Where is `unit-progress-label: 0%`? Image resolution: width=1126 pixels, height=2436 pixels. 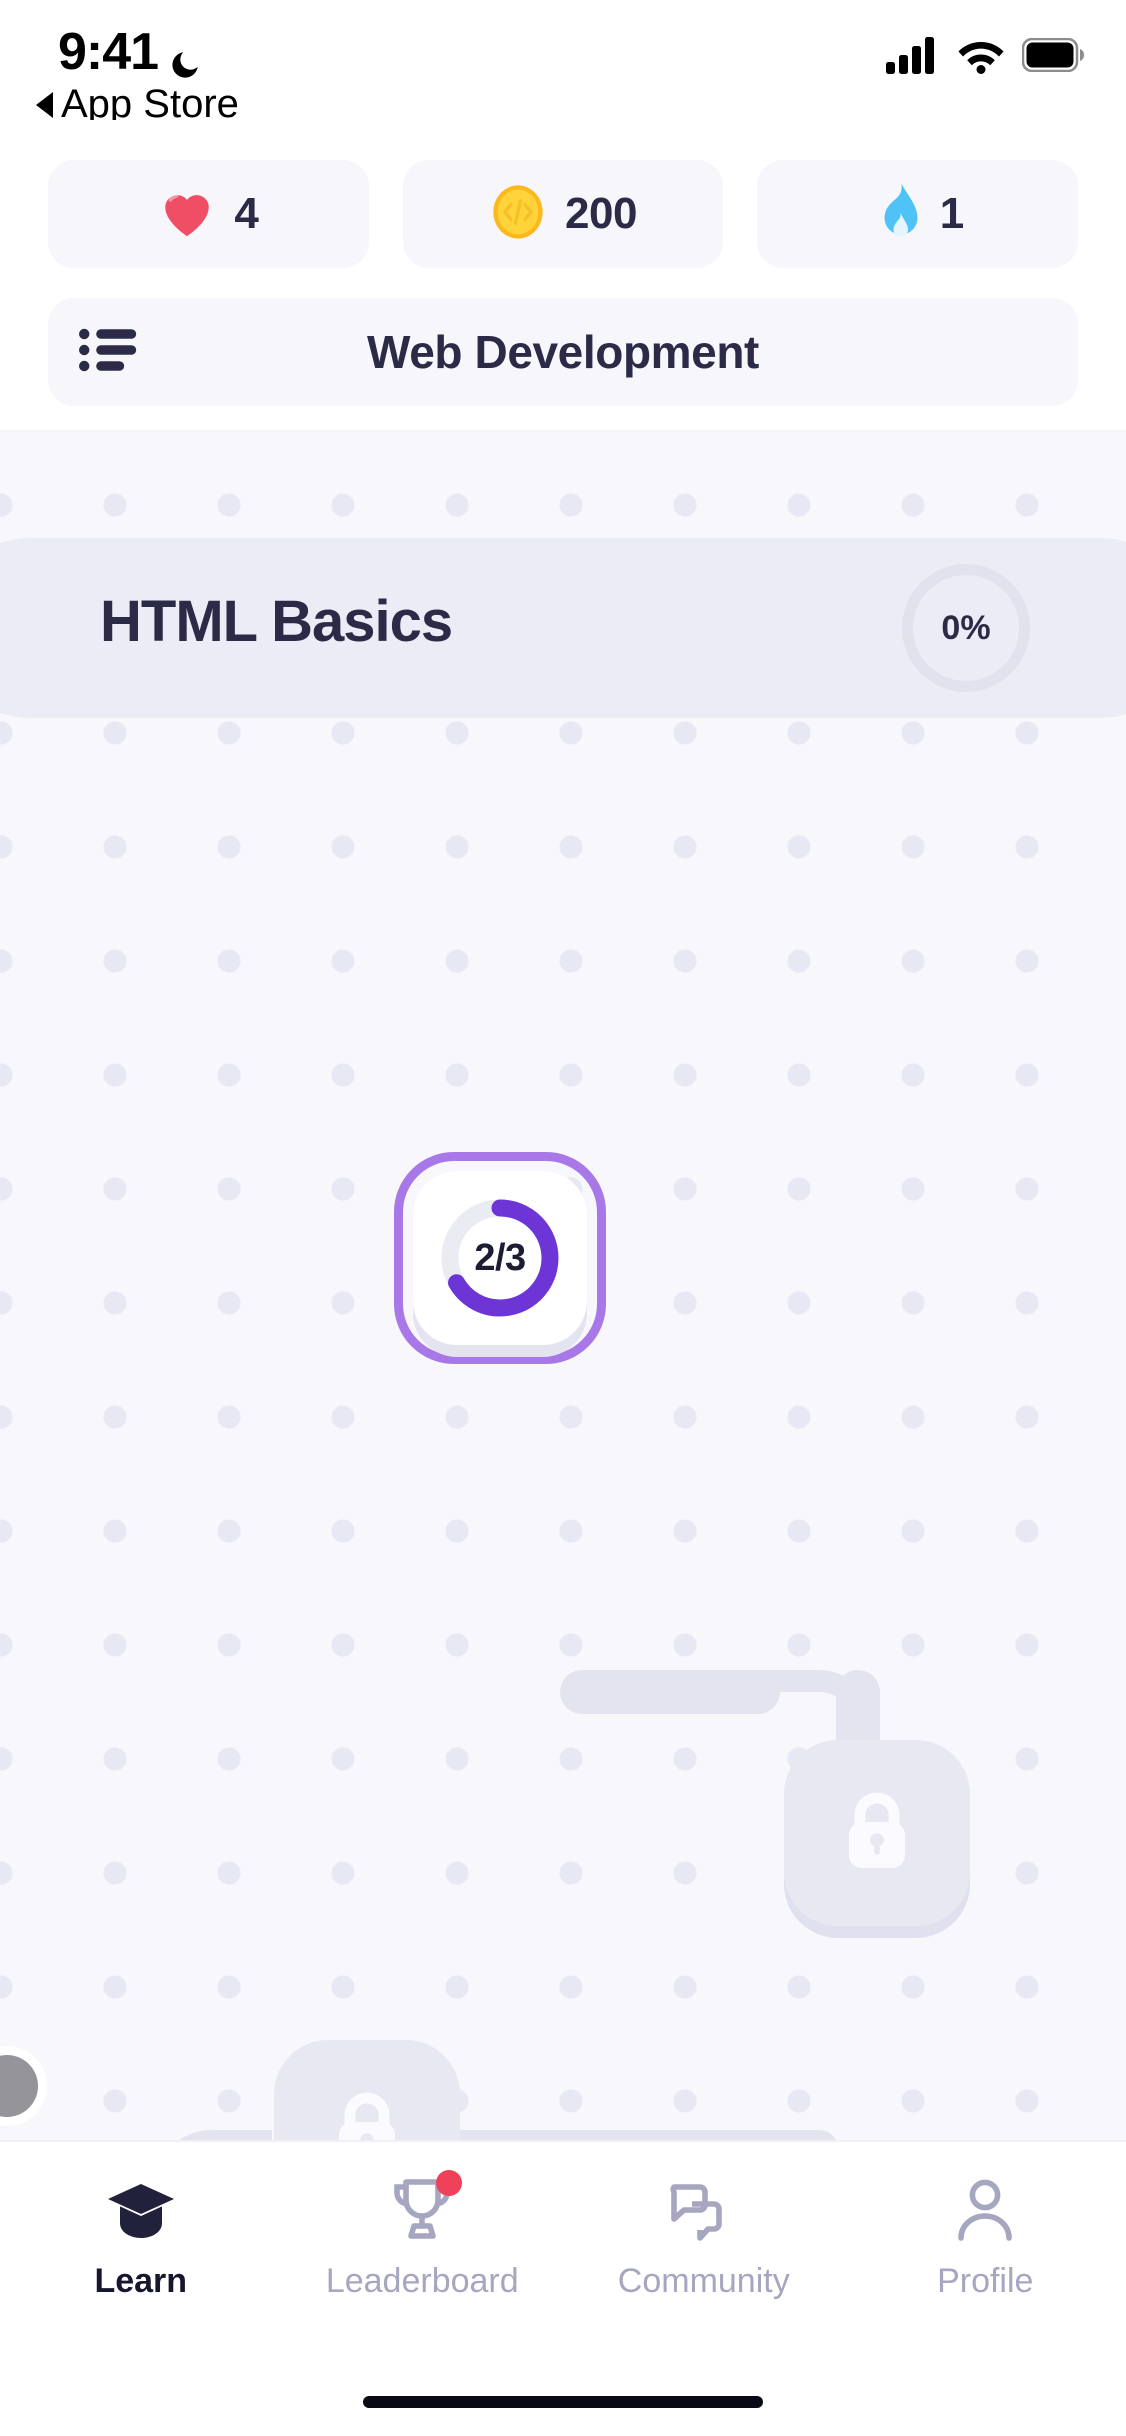 unit-progress-label: 0% is located at coordinates (966, 627).